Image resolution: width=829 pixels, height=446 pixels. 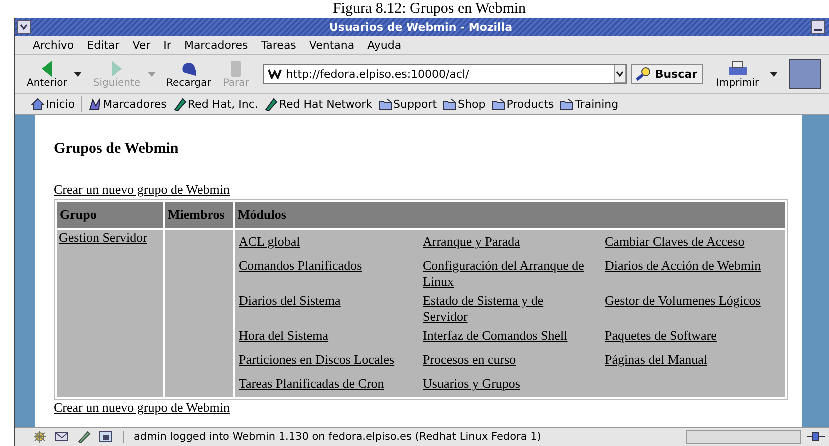 What do you see at coordinates (278, 45) in the screenshot?
I see `menu-item: Tareas` at bounding box center [278, 45].